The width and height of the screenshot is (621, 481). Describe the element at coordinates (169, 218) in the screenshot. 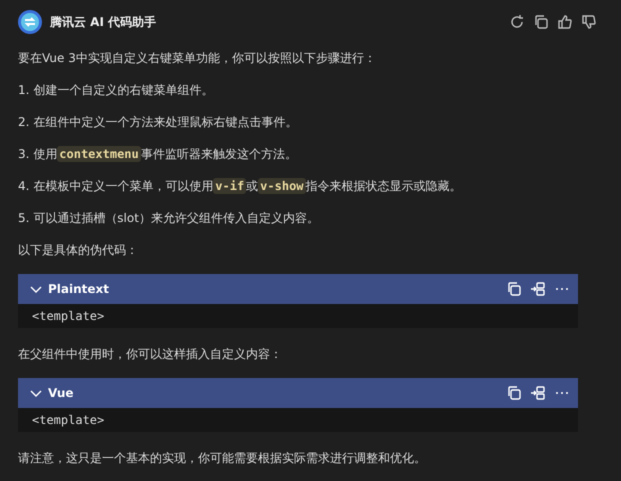

I see `paragraph: 5. 可以通过插槽（slot）来允许父组件传入自定义内容。` at that location.